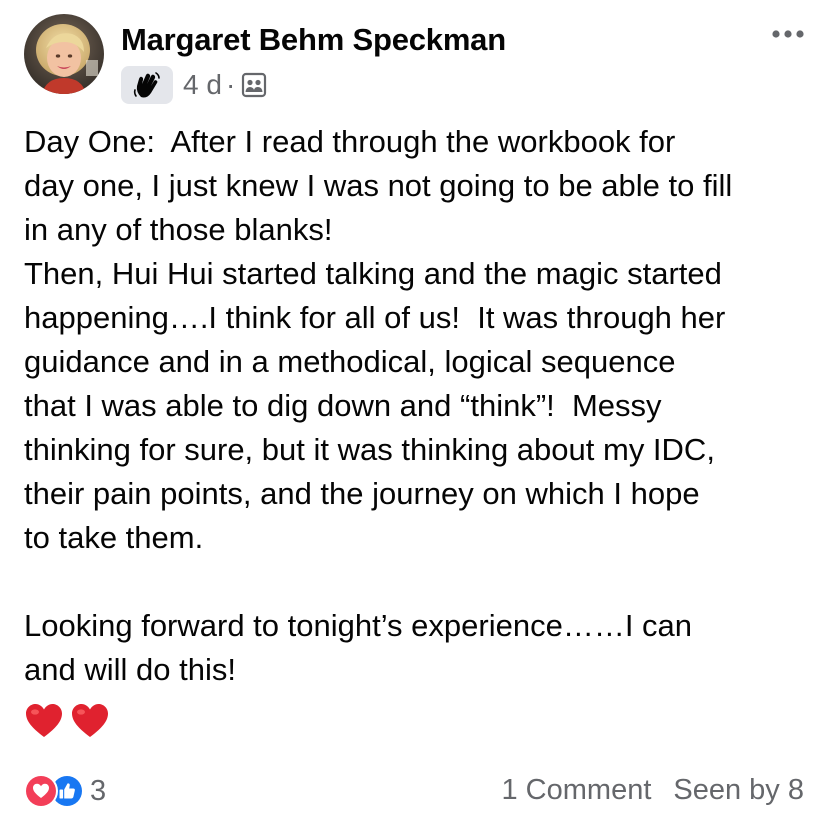 This screenshot has height=828, width=828. I want to click on post-text-line: to take them., so click(114, 537).